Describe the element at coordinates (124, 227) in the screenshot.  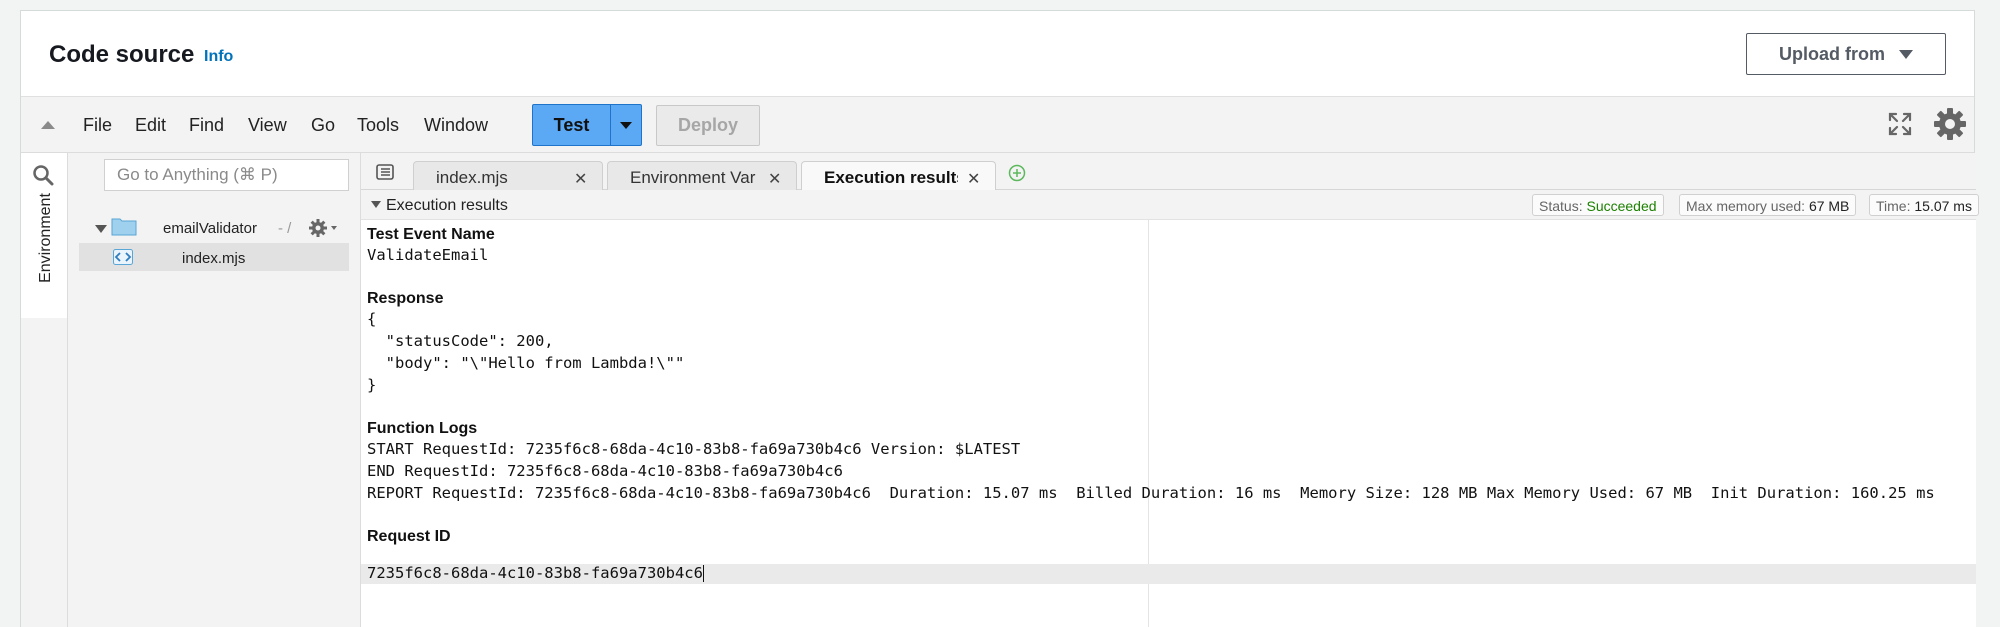
I see `folder-icon` at that location.